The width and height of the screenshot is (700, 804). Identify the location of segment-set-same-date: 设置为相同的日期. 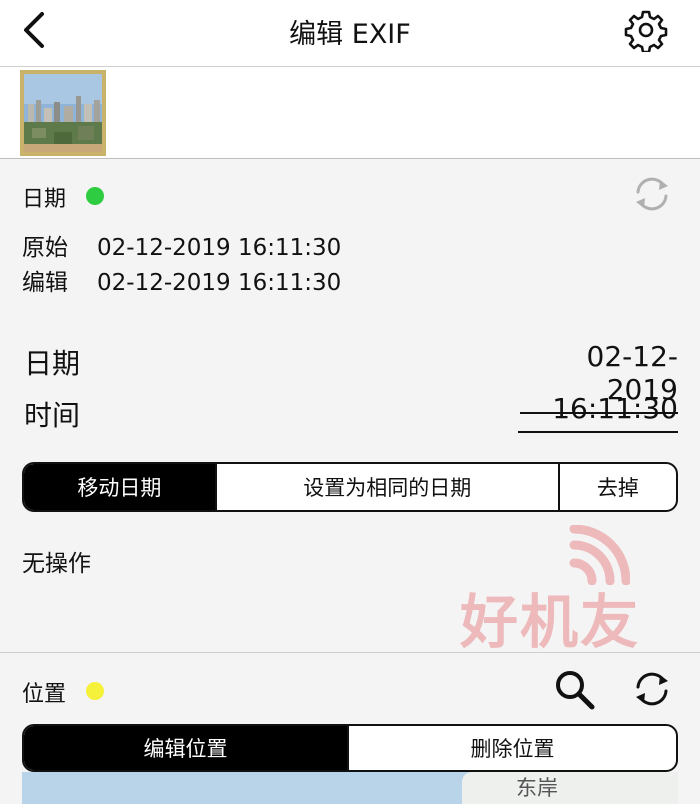
(388, 487).